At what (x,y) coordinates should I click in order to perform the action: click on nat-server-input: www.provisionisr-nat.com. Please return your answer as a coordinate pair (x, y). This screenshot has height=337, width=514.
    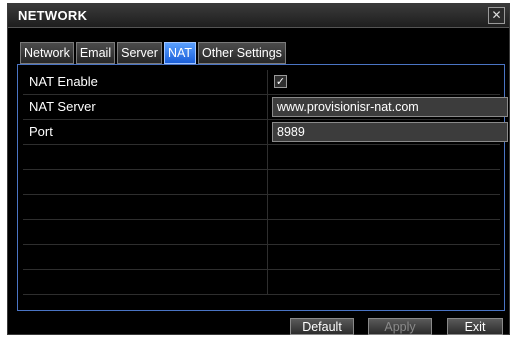
    Looking at the image, I should click on (390, 107).